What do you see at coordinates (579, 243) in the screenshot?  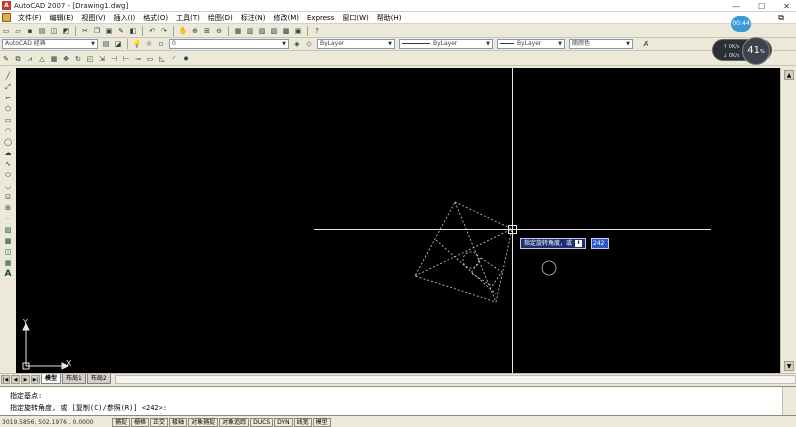 I see `arrow-down-icon: ⬇` at bounding box center [579, 243].